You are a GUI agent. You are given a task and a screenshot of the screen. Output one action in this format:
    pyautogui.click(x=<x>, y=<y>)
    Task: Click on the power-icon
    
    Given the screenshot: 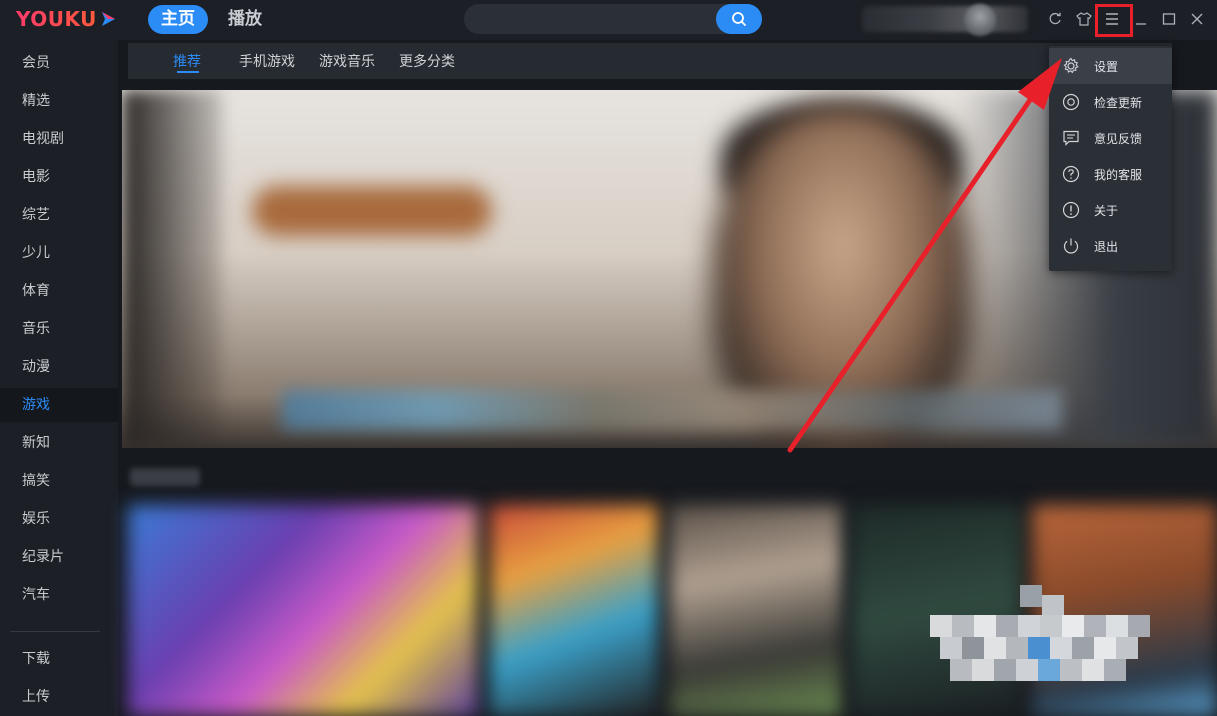 What is the action you would take?
    pyautogui.click(x=1071, y=246)
    